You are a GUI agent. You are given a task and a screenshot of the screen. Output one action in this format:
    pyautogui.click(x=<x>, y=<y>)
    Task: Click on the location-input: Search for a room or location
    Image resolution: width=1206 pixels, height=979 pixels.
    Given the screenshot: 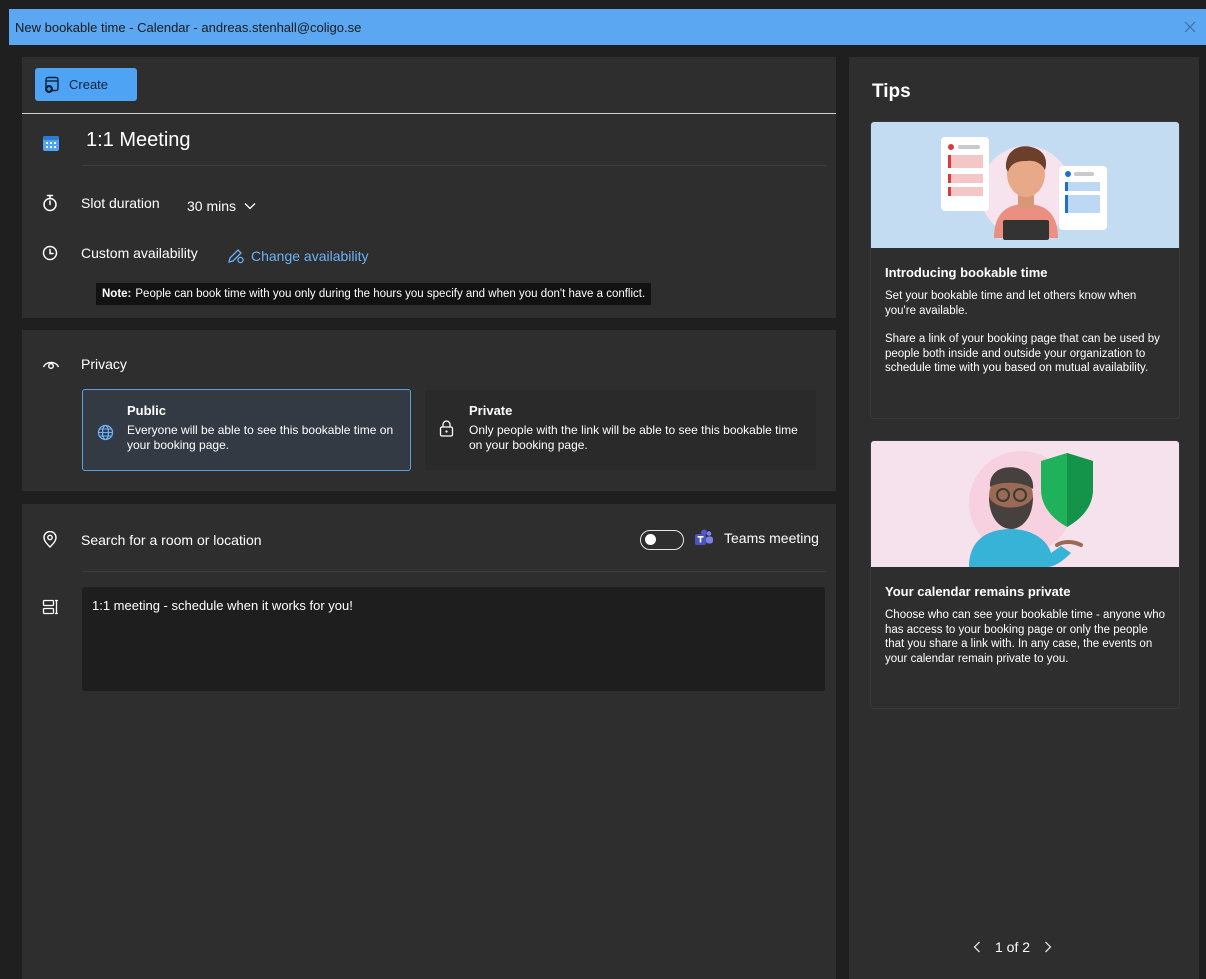 What is the action you would take?
    pyautogui.click(x=171, y=540)
    